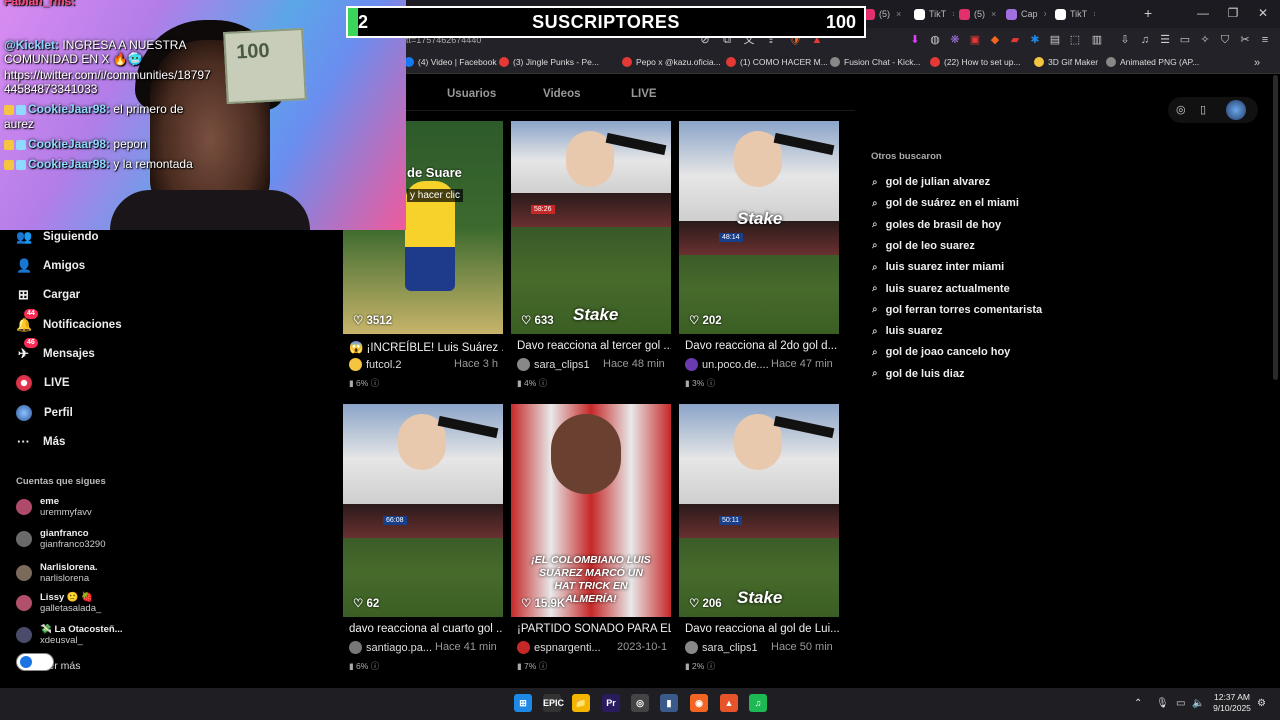 This screenshot has height=720, width=1280. What do you see at coordinates (1185, 40) in the screenshot?
I see `wallet-icon: ▭` at bounding box center [1185, 40].